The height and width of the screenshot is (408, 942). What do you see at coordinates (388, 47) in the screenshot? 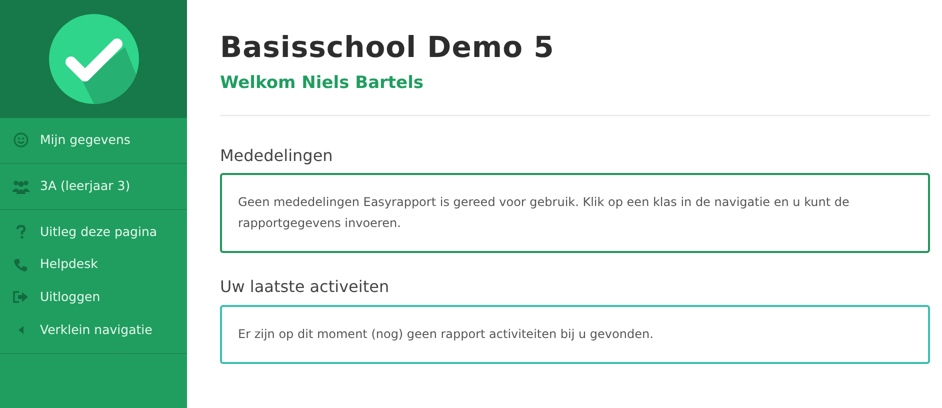
I see `page-title: Basisschool Demo 5` at bounding box center [388, 47].